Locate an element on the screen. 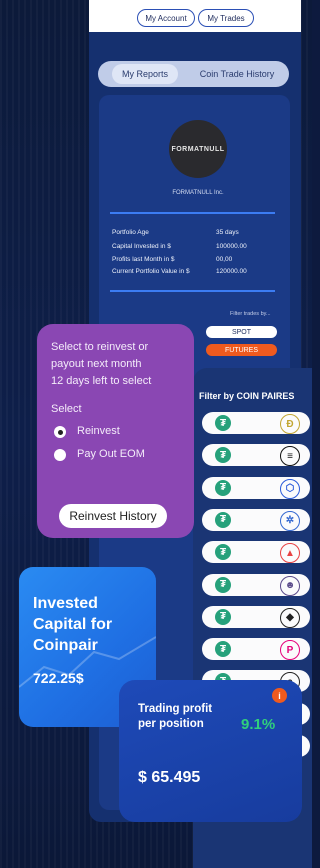  coin-pair-row: ₮ ✲ is located at coordinates (256, 519).